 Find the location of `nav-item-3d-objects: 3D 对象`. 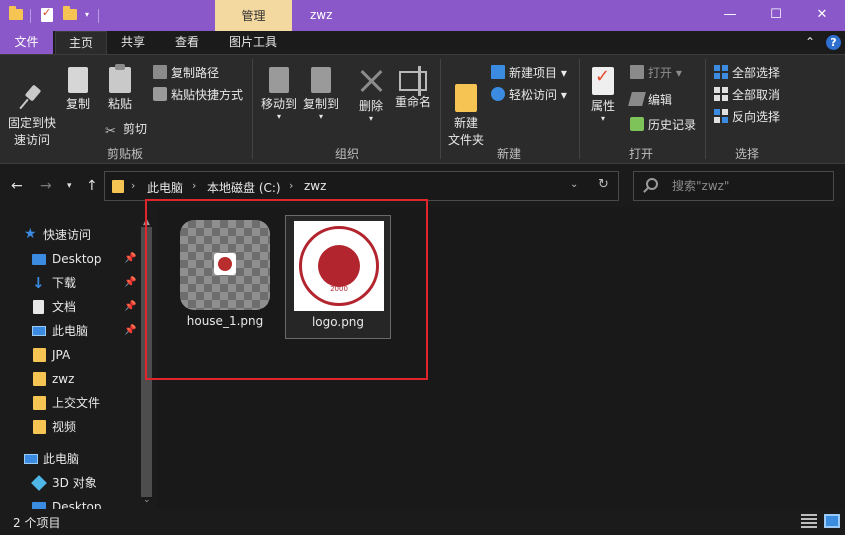

nav-item-3d-objects: 3D 对象 is located at coordinates (70, 483).